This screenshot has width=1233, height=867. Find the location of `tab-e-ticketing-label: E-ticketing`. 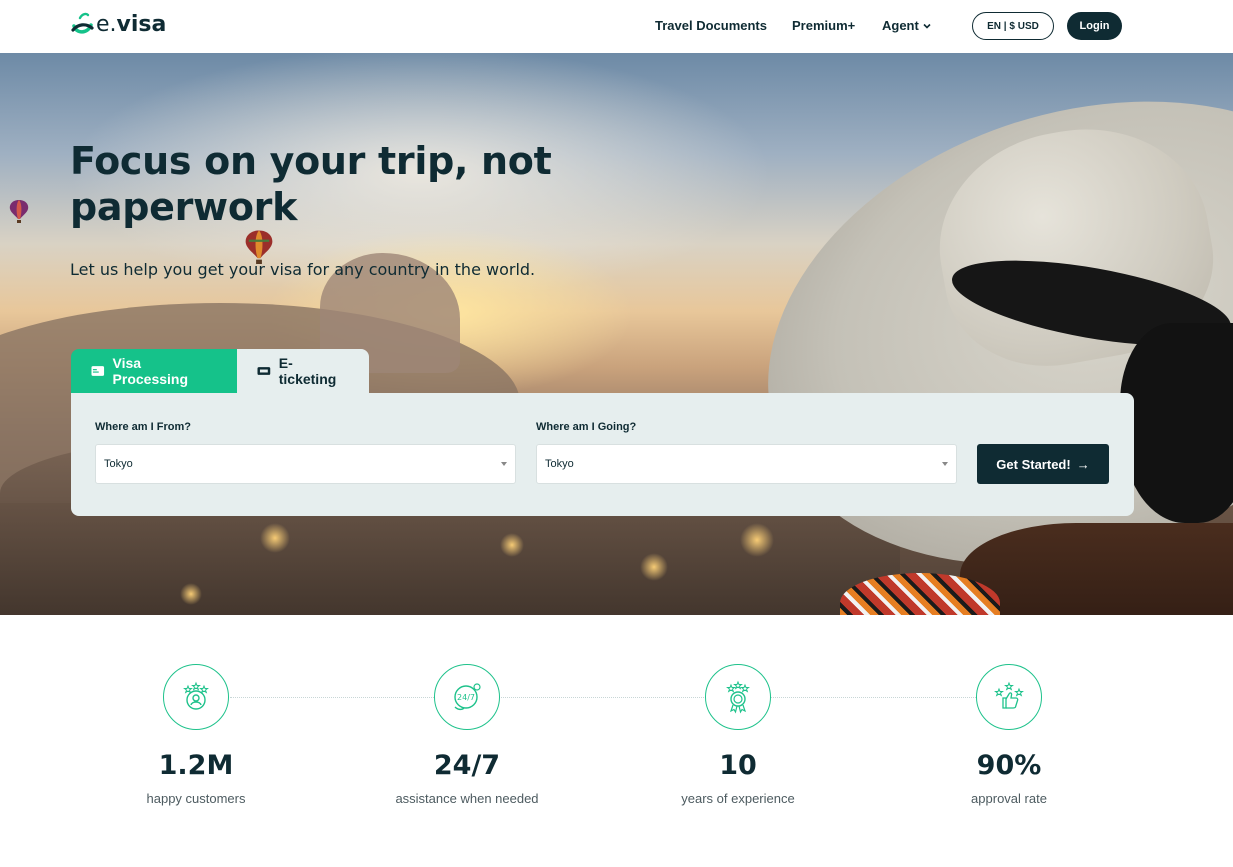

tab-e-ticketing-label: E-ticketing is located at coordinates (307, 371).